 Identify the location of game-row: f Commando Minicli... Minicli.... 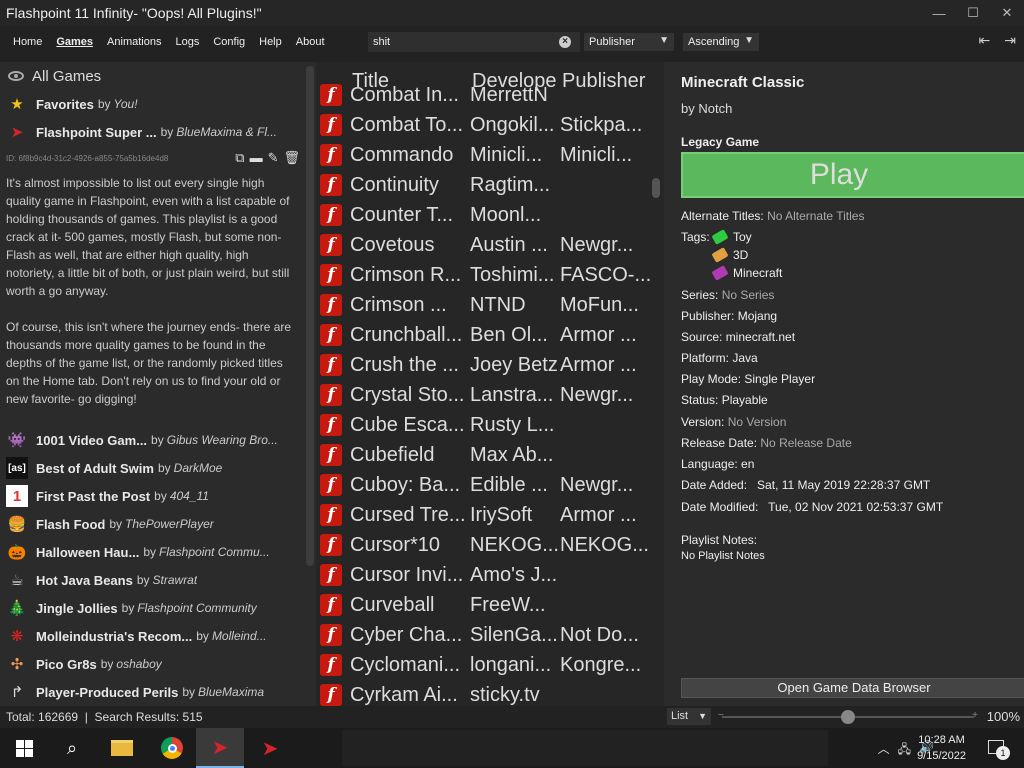
(485, 155).